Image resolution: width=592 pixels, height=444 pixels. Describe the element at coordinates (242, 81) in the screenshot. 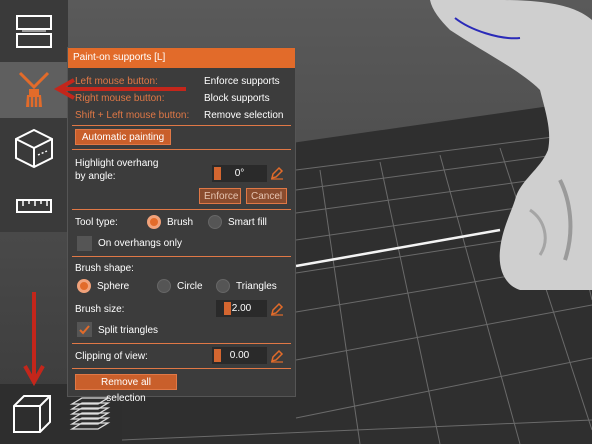

I see `hint-left-action: Enforce supports` at that location.